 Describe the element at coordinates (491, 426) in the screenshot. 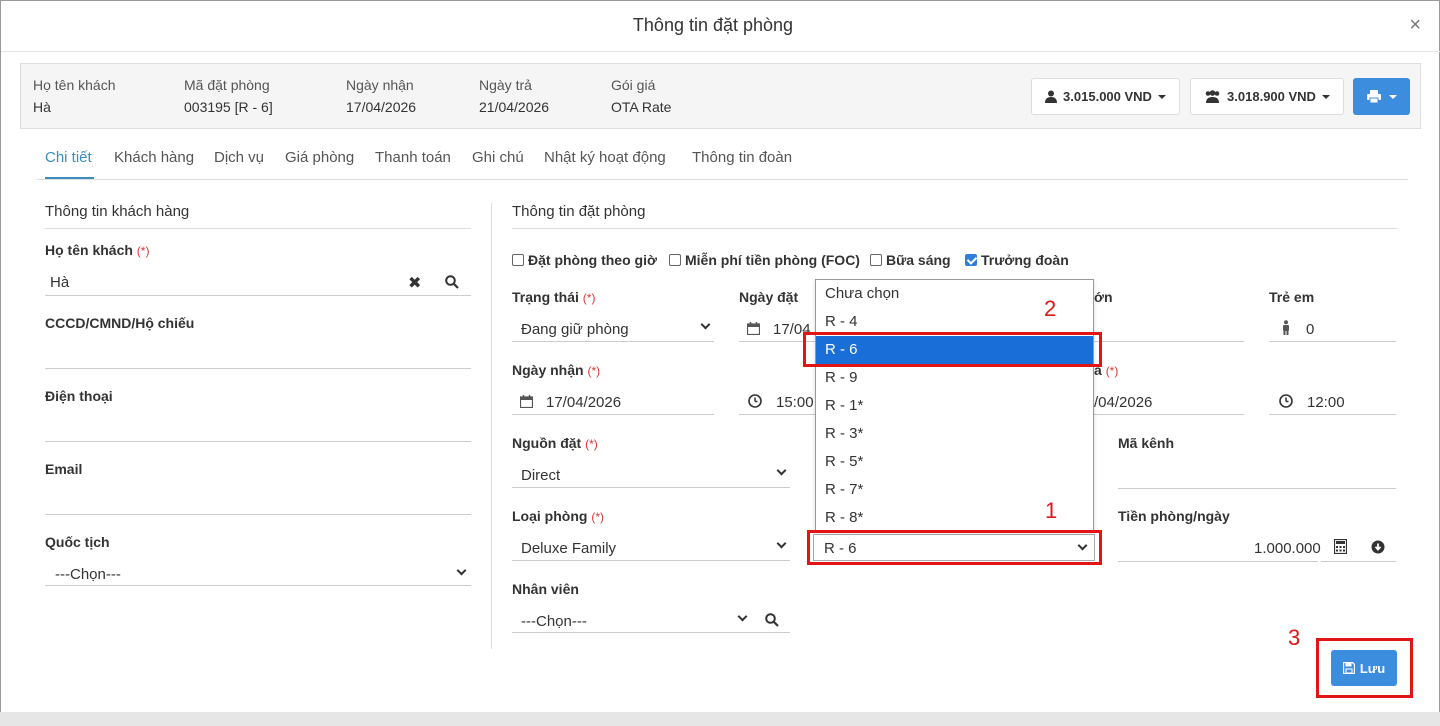

I see `column-divider` at that location.